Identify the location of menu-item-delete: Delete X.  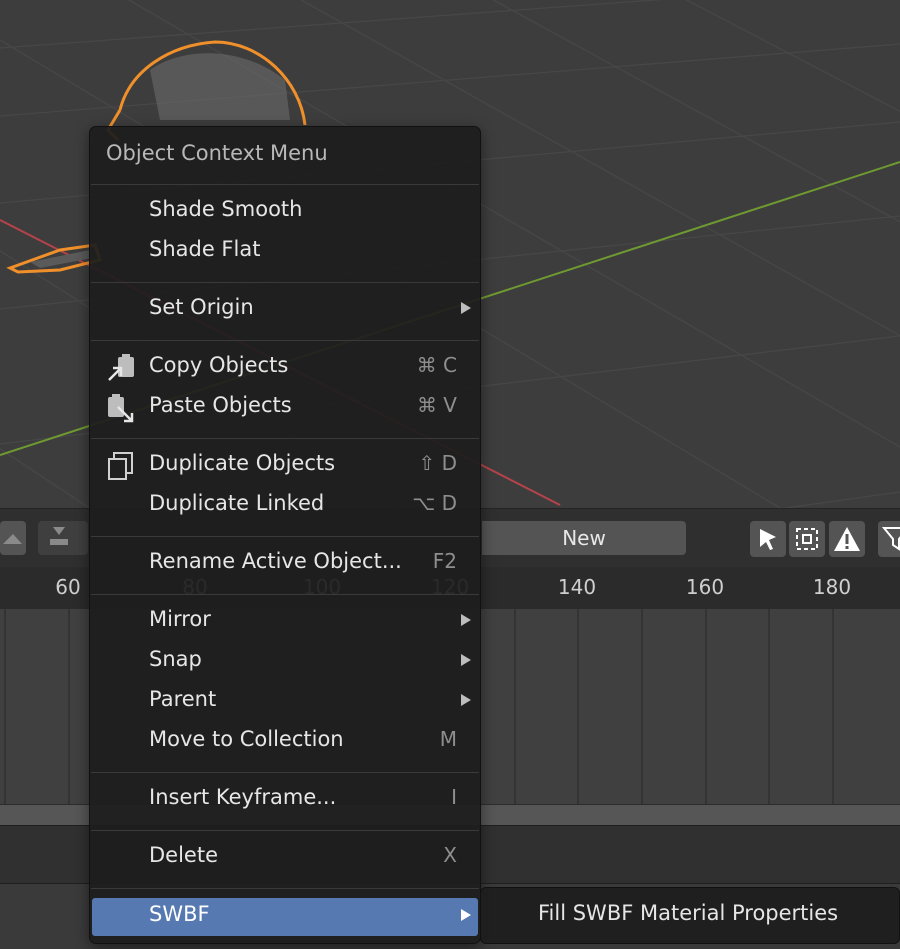
(285, 858).